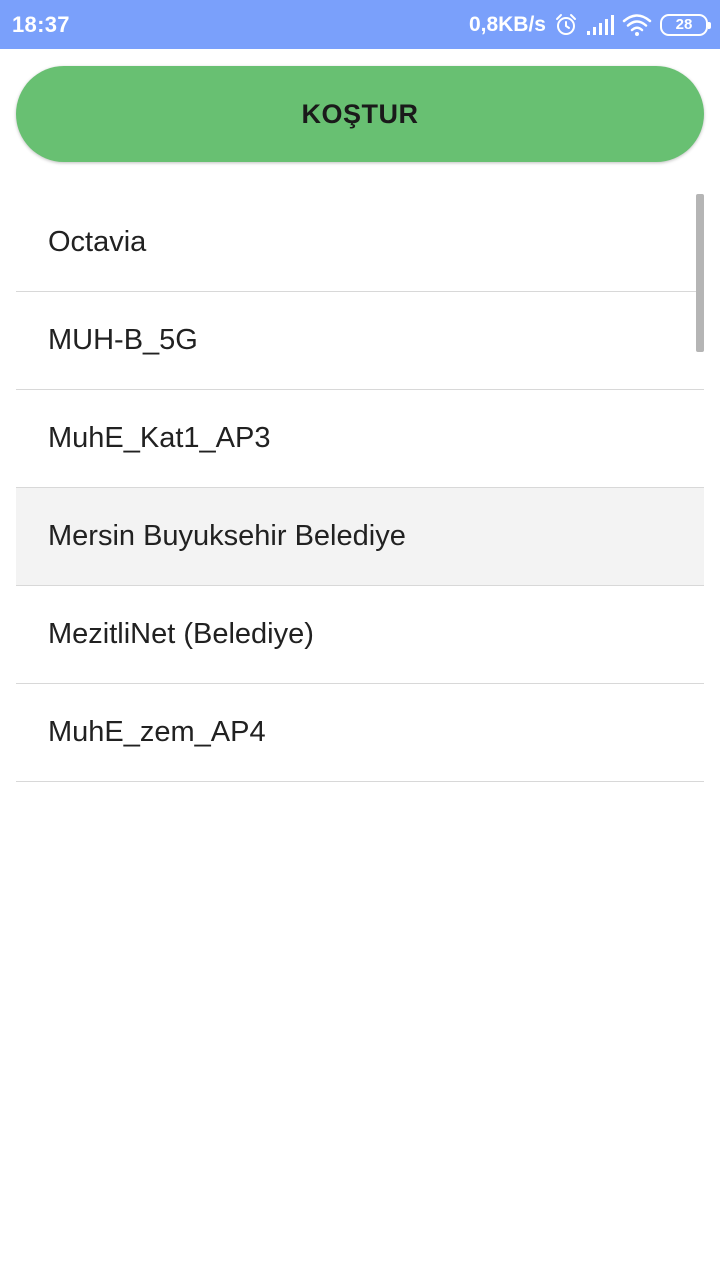 The image size is (720, 1280). What do you see at coordinates (360, 243) in the screenshot?
I see `list-item: Octavia` at bounding box center [360, 243].